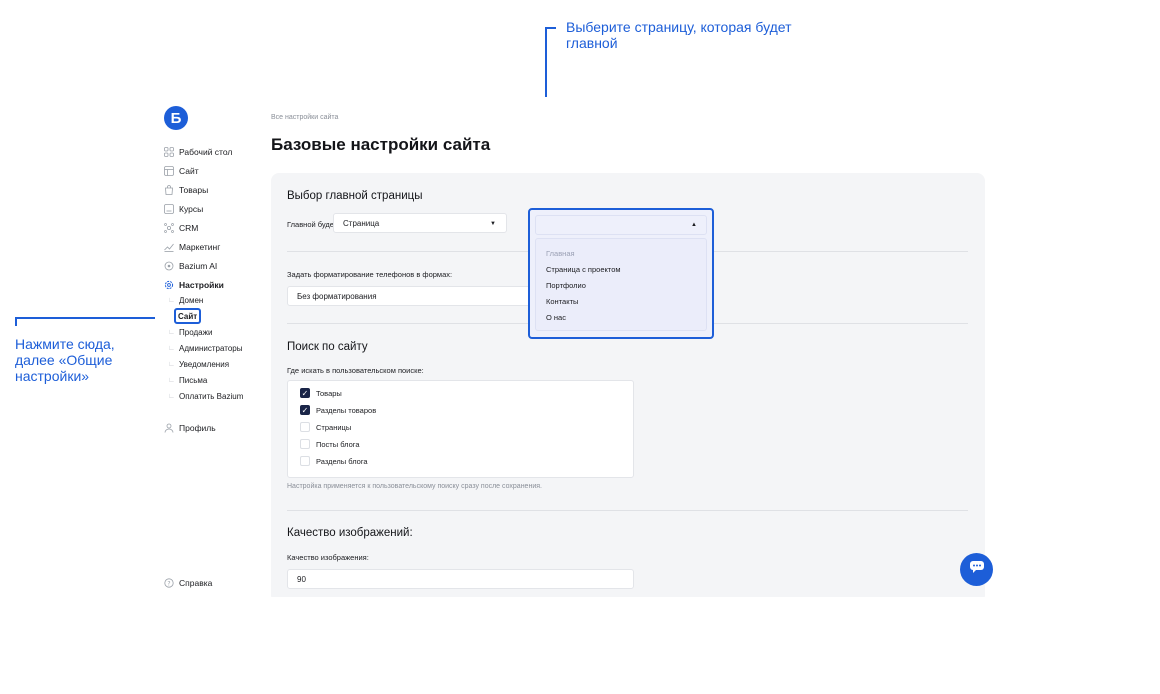 Image resolution: width=1160 pixels, height=694 pixels. Describe the element at coordinates (346, 410) in the screenshot. I see `search-option-label: Разделы товаров` at that location.